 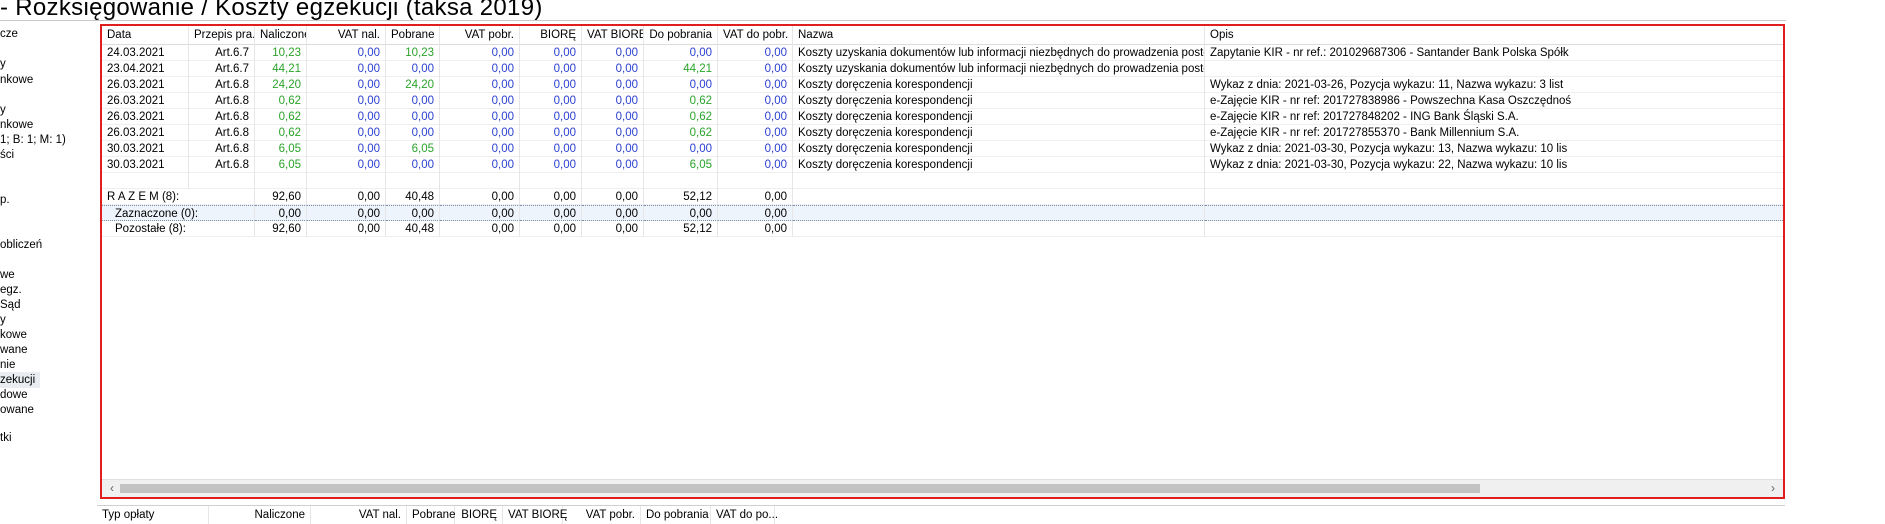 What do you see at coordinates (1773, 488) in the screenshot?
I see `scroll-right-icon: ›` at bounding box center [1773, 488].